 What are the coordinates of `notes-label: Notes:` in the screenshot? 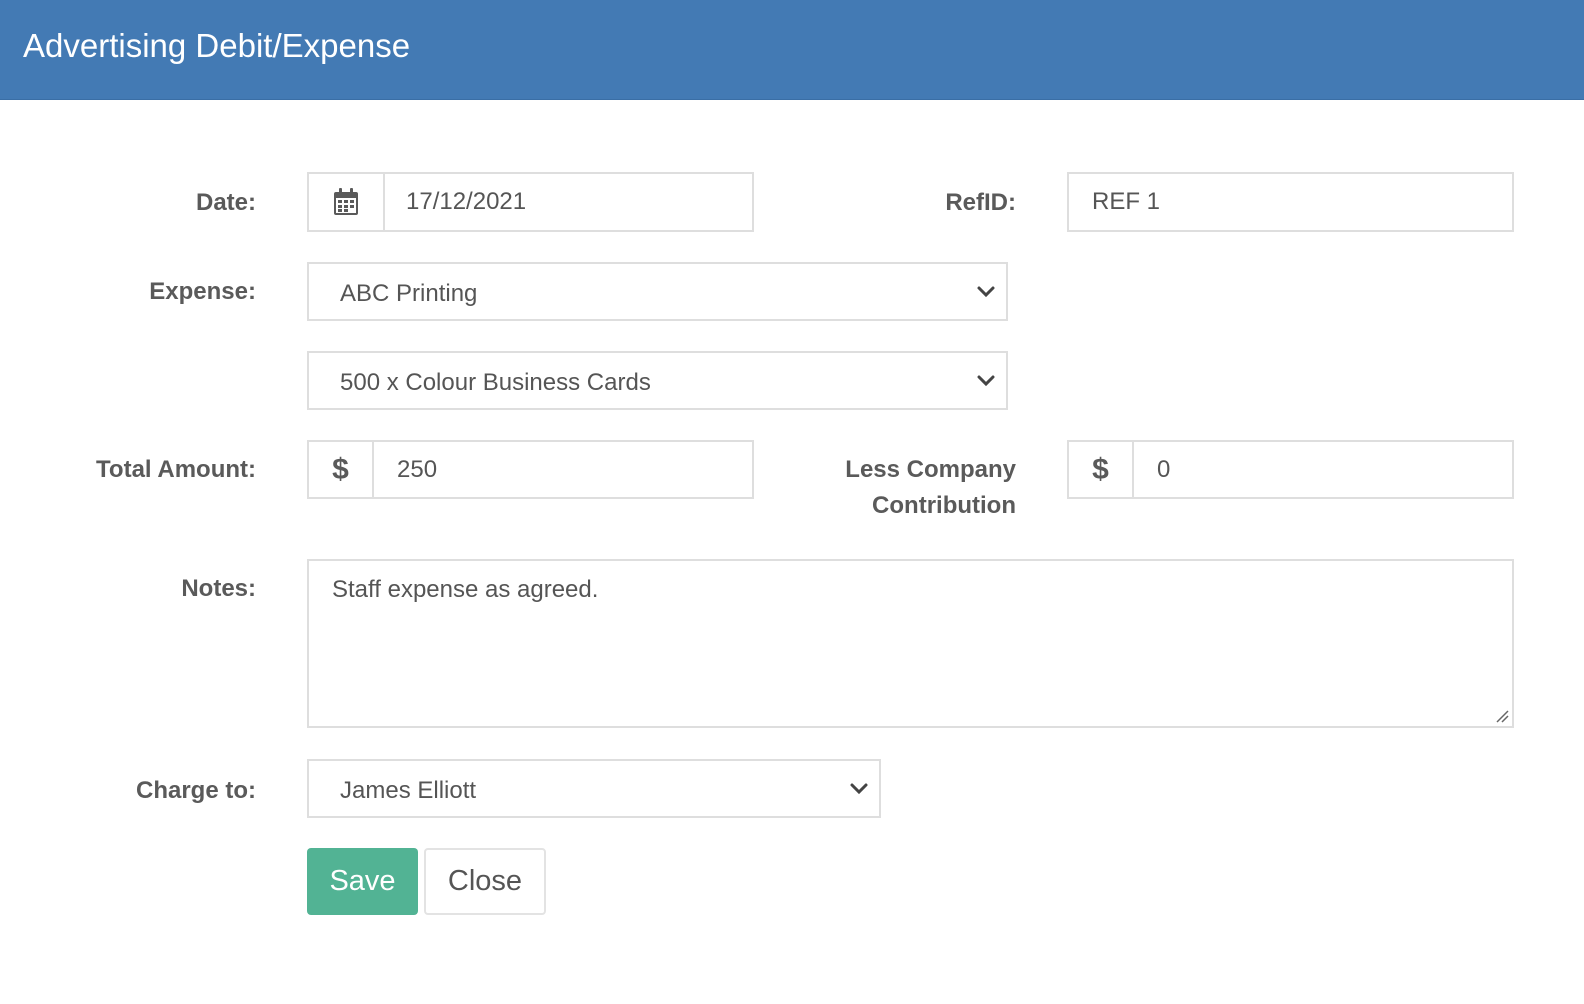 It's located at (218, 588).